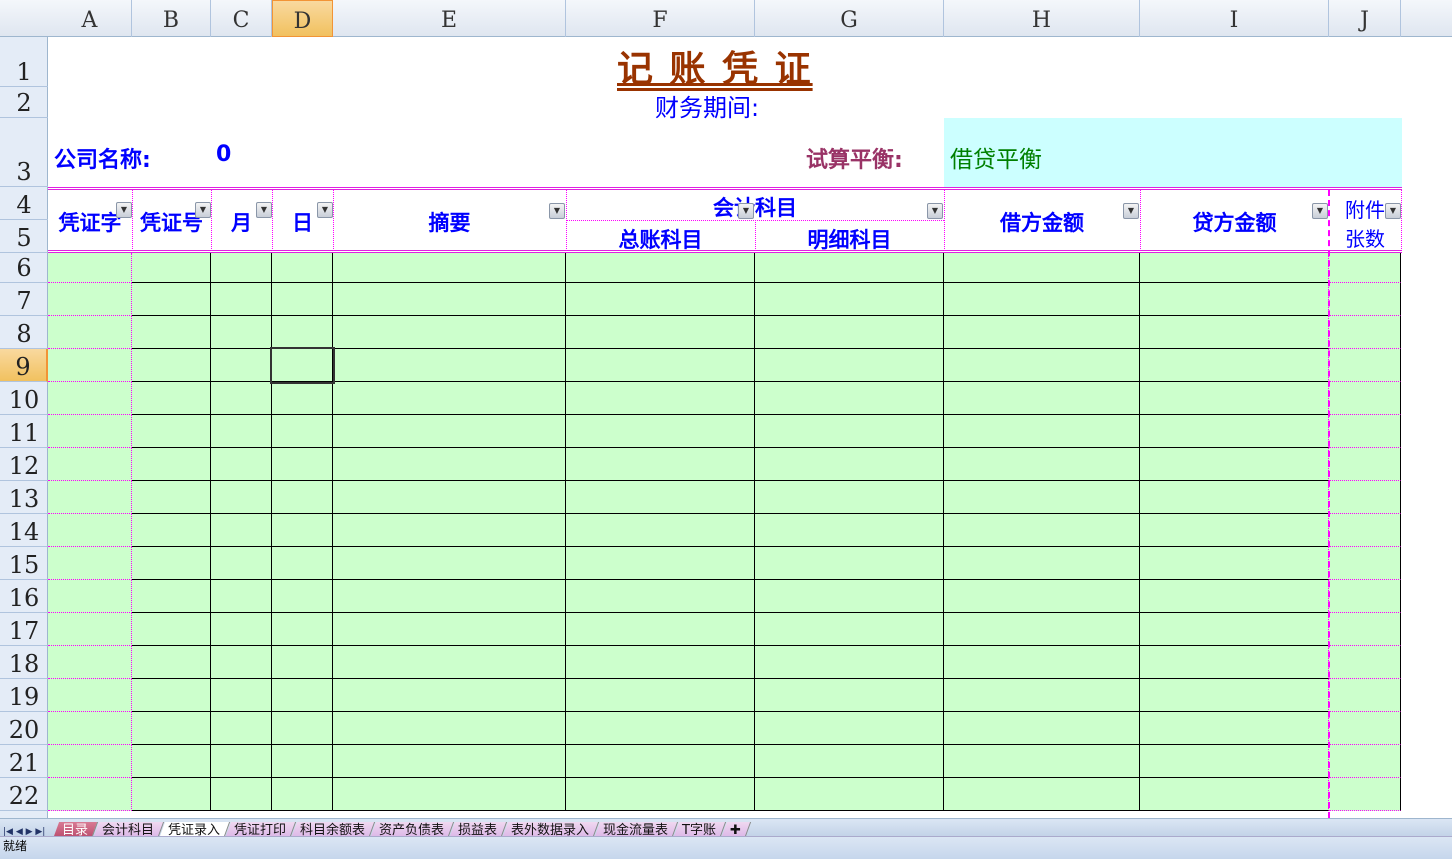 This screenshot has width=1452, height=859. I want to click on cell-C16, so click(241, 596).